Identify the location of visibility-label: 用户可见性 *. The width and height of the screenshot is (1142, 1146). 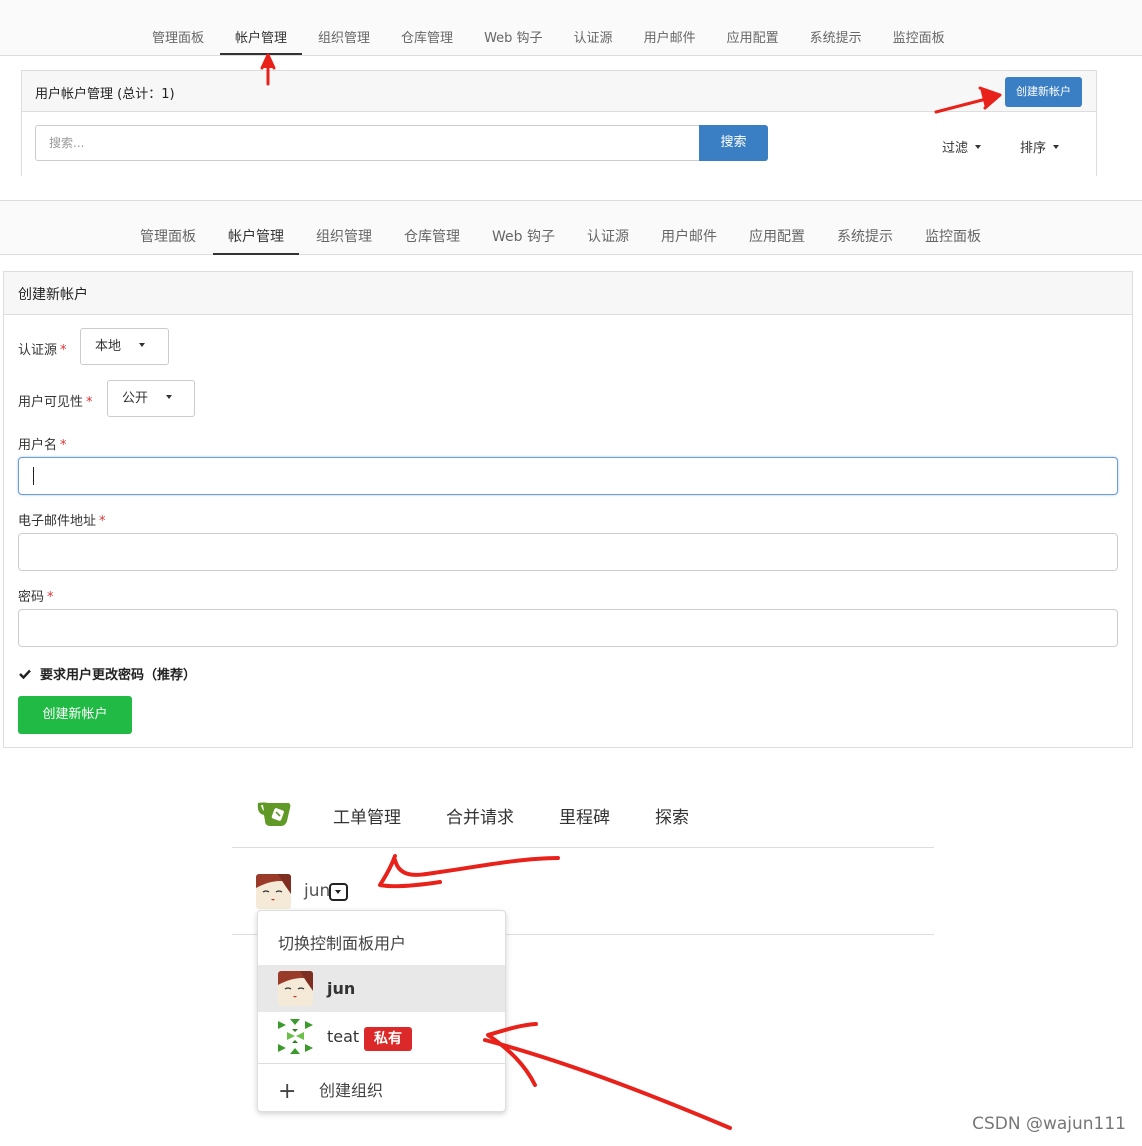
(55, 400).